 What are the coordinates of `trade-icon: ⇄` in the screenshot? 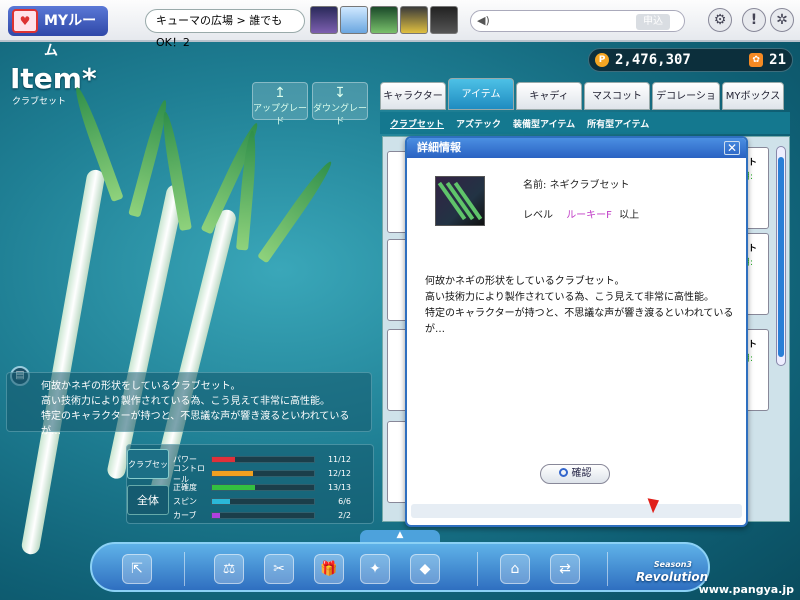 It's located at (565, 569).